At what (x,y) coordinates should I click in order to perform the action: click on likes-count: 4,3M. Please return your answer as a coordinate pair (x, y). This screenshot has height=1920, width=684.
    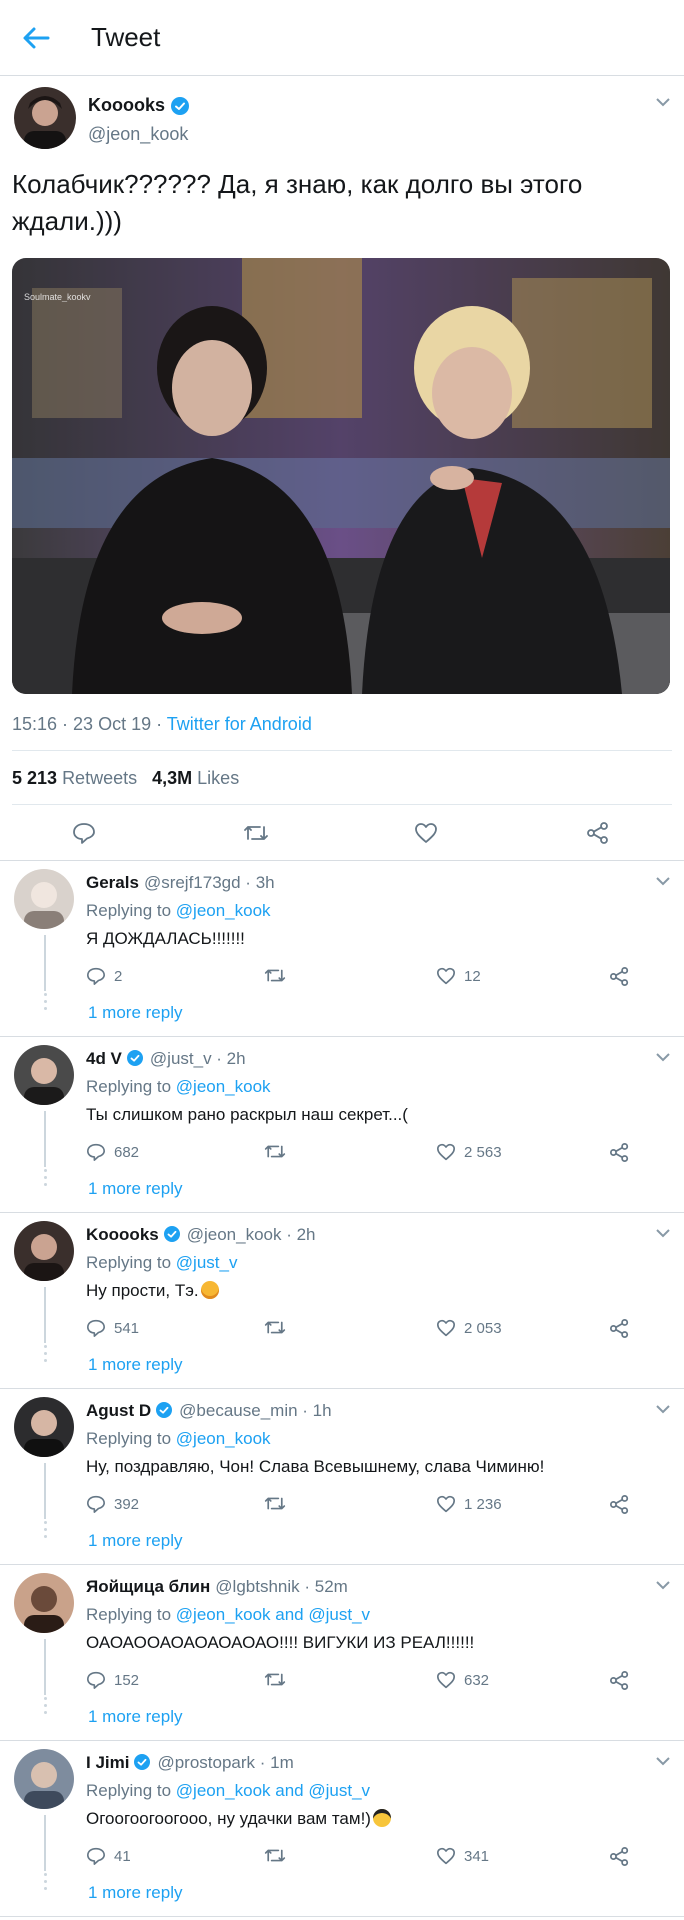
    Looking at the image, I should click on (172, 778).